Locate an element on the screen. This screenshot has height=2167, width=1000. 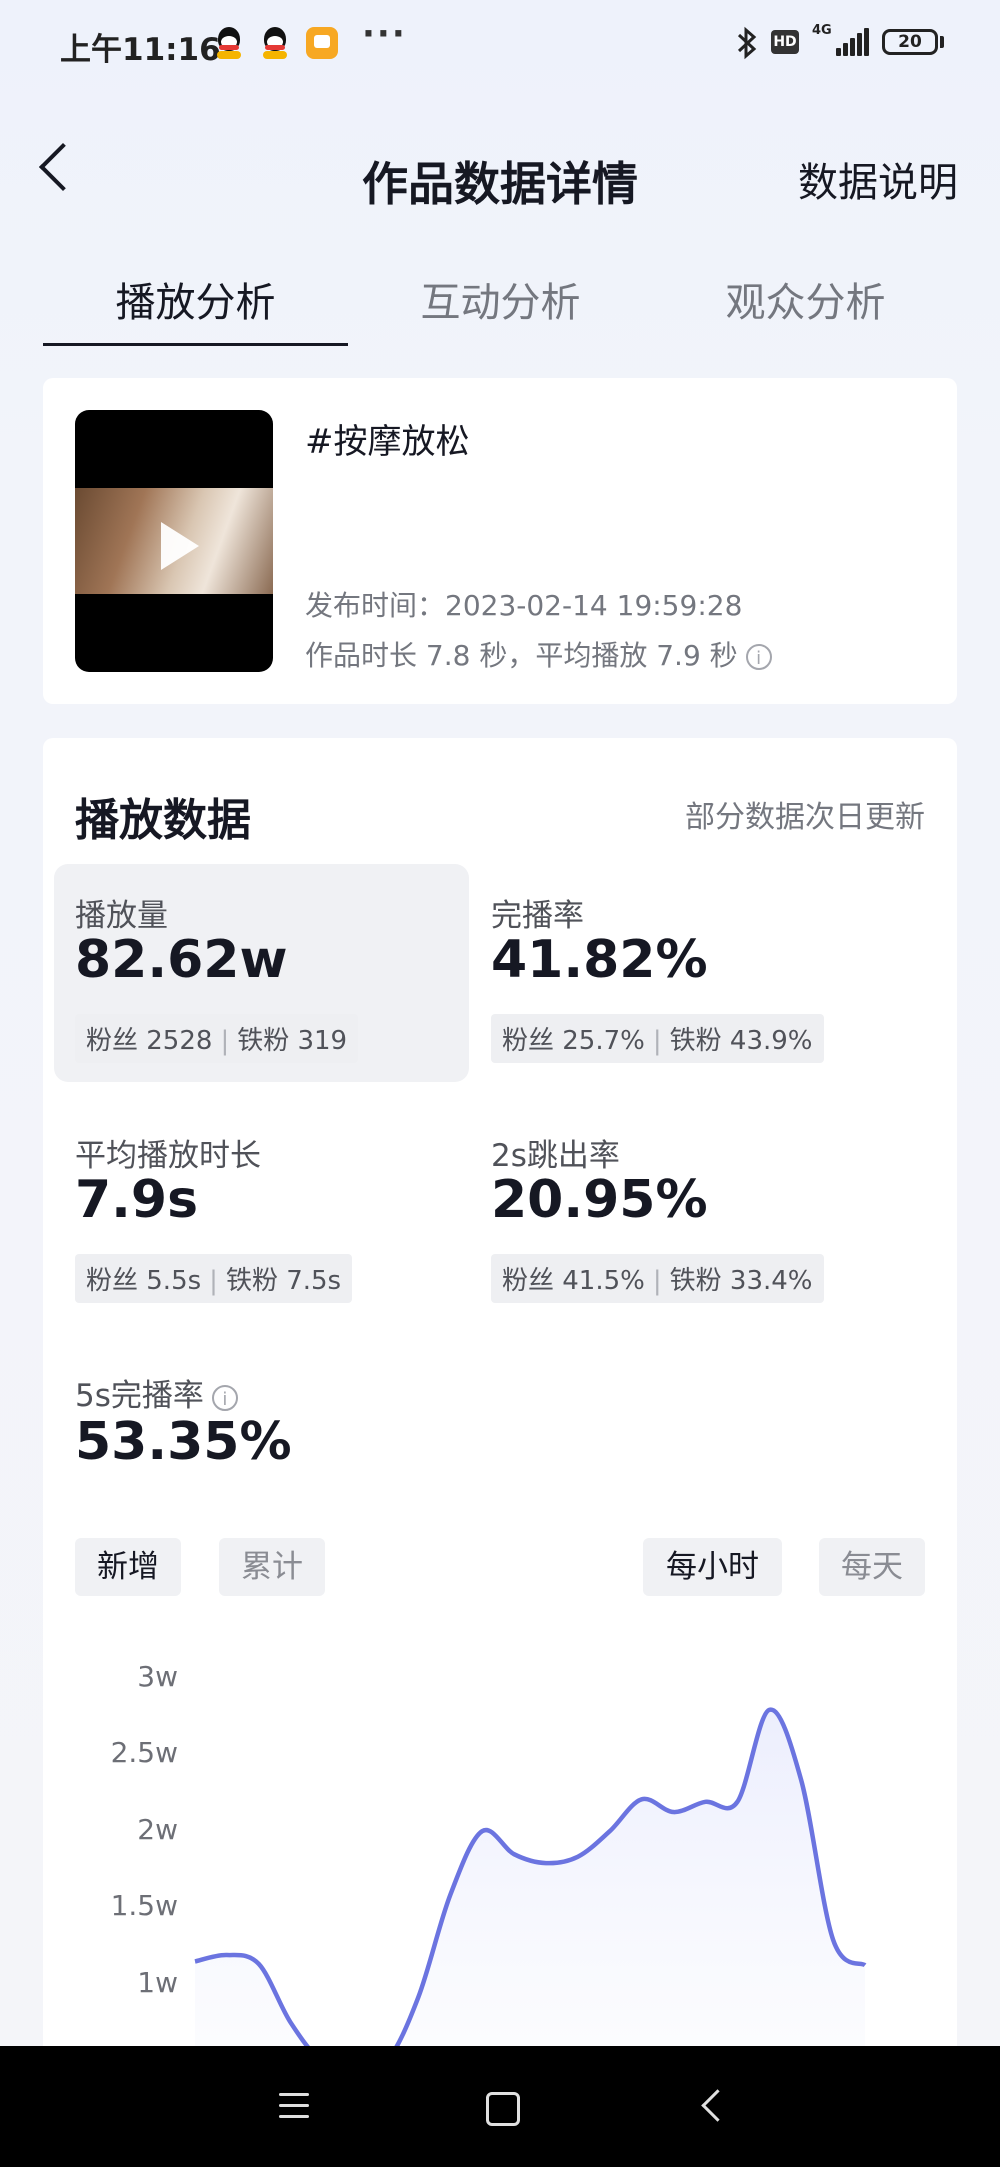
home-icon is located at coordinates (503, 2109).